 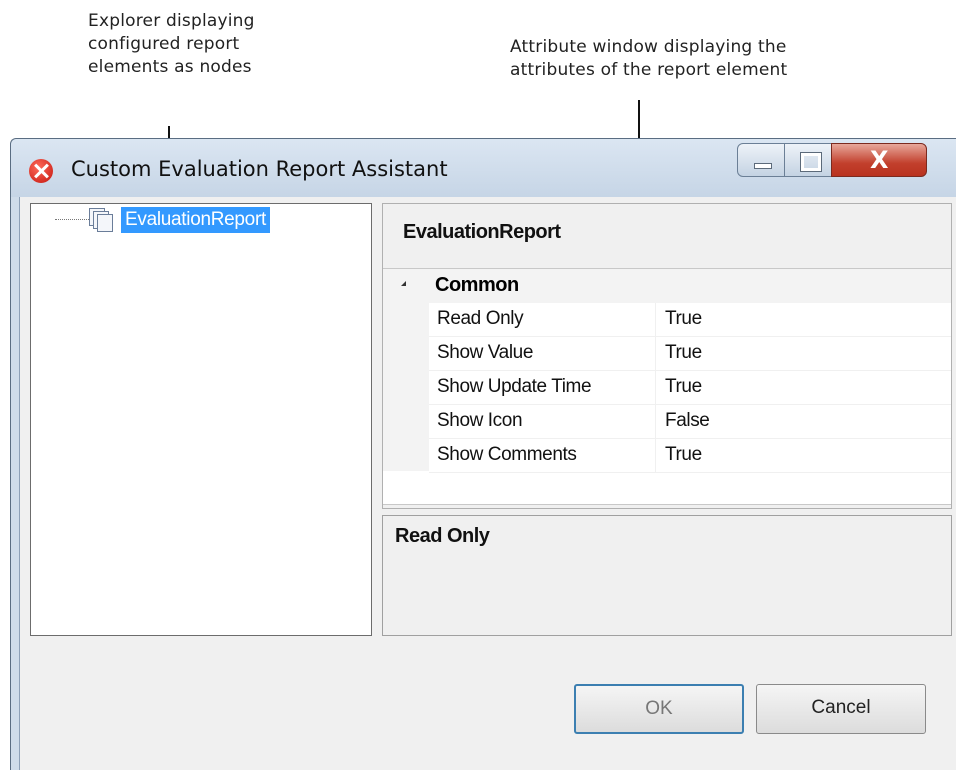 What do you see at coordinates (477, 285) in the screenshot?
I see `category-label: Common` at bounding box center [477, 285].